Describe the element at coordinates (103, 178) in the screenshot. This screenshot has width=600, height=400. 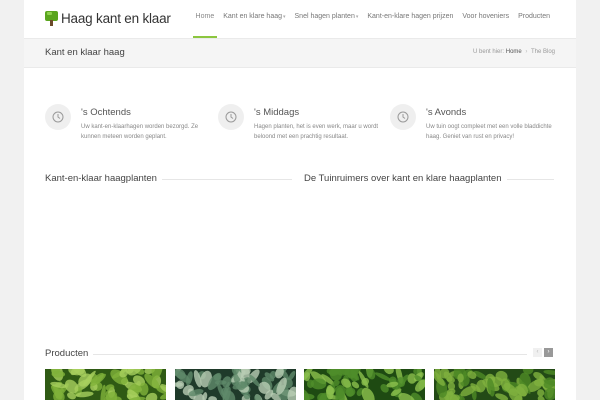
I see `section-title-haagplanten: Kant-en-klaar haagplanten` at that location.